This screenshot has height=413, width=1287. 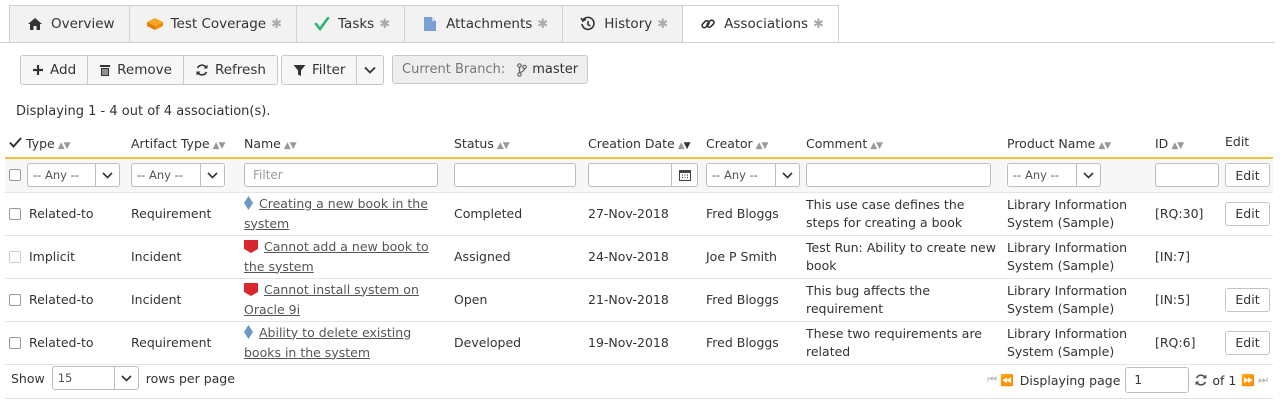 What do you see at coordinates (1186, 300) in the screenshot?
I see `artifact-id: [IN:5]` at bounding box center [1186, 300].